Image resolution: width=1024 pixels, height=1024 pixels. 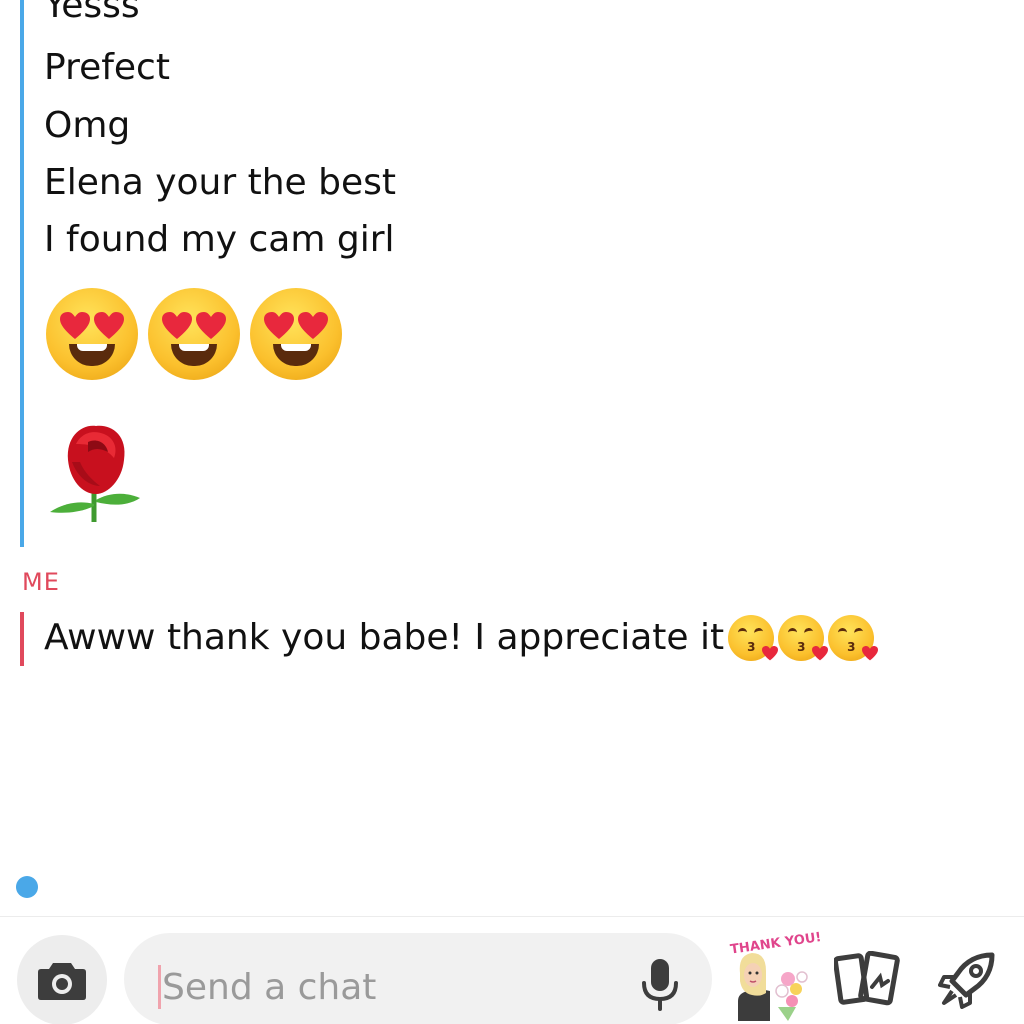 What do you see at coordinates (22, 273) in the screenshot?
I see `friend-message-bar` at bounding box center [22, 273].